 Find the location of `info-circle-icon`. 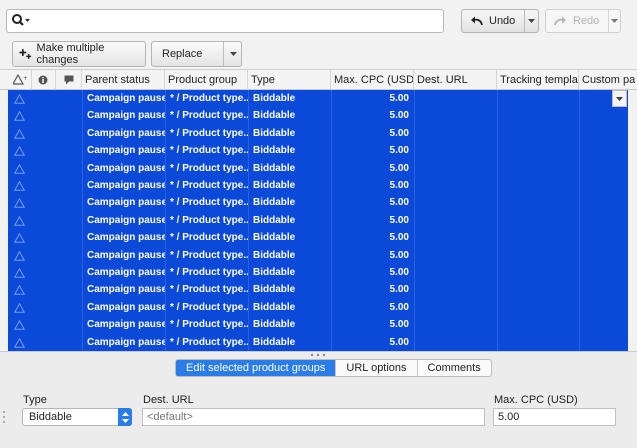

info-circle-icon is located at coordinates (43, 80).